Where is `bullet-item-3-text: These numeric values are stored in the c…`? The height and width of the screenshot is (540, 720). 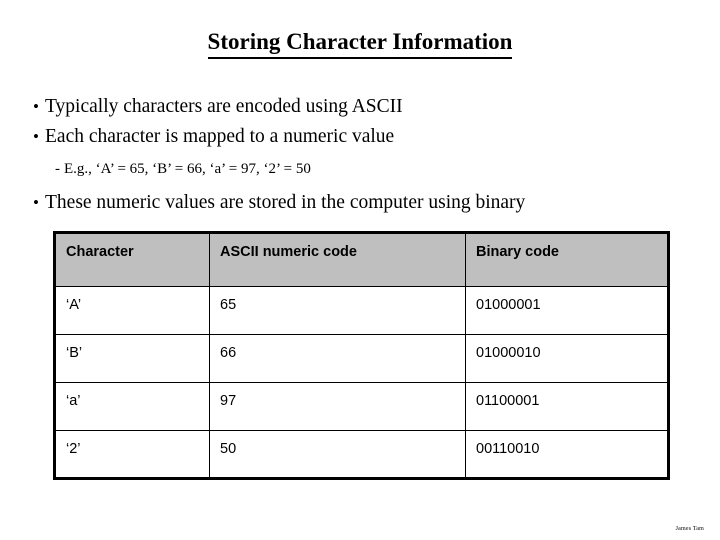 bullet-item-3-text: These numeric values are stored in the c… is located at coordinates (285, 202).